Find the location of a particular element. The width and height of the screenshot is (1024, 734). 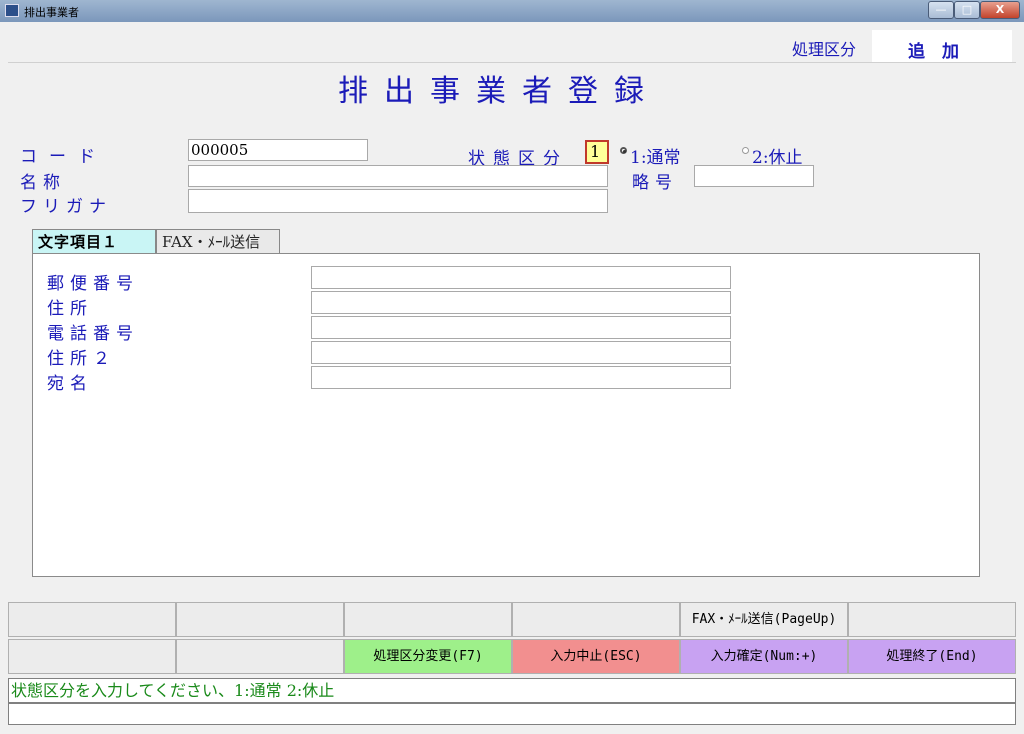

radio-suspend-icon is located at coordinates (745, 150).